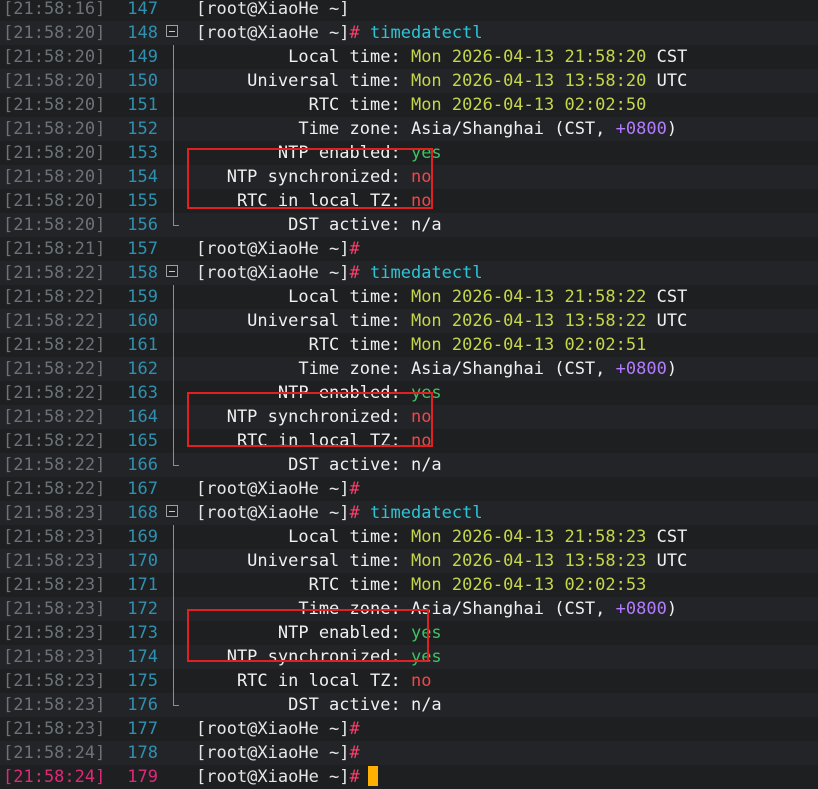 This screenshot has height=789, width=818. Describe the element at coordinates (293, 225) in the screenshot. I see `field-key: DST active` at that location.